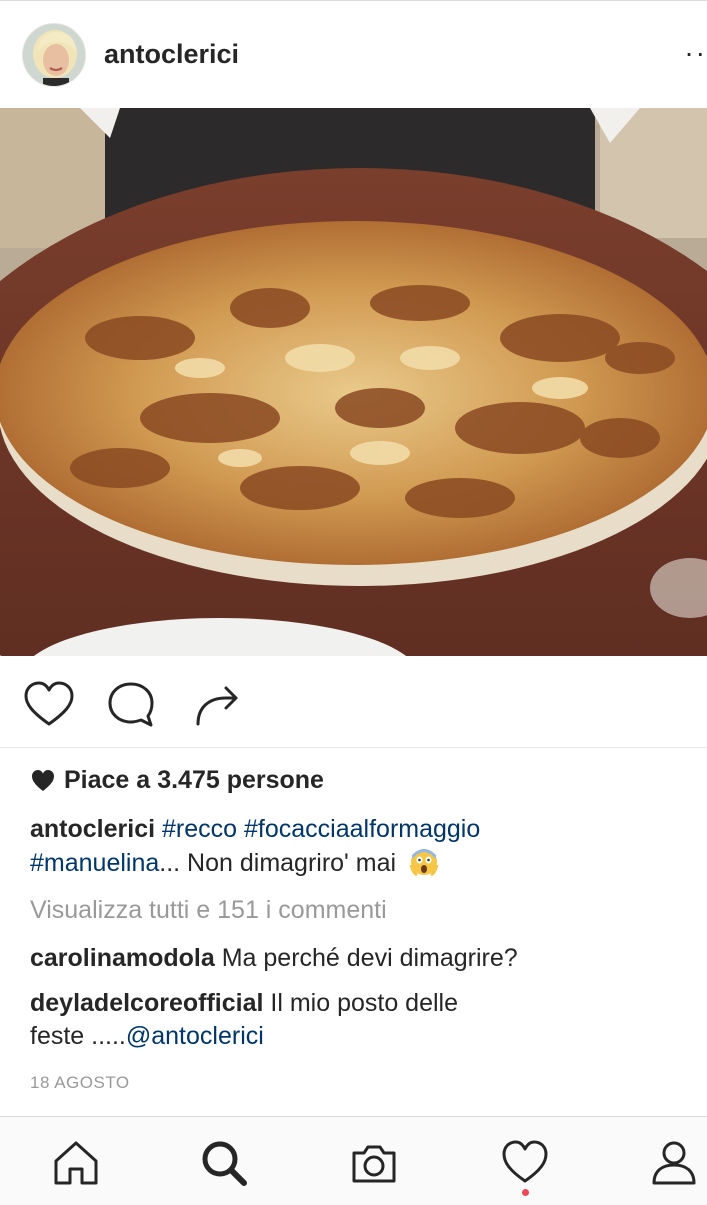 Image resolution: width=707 pixels, height=1205 pixels. Describe the element at coordinates (80, 1082) in the screenshot. I see `post-date: 18 AGOSTO` at that location.